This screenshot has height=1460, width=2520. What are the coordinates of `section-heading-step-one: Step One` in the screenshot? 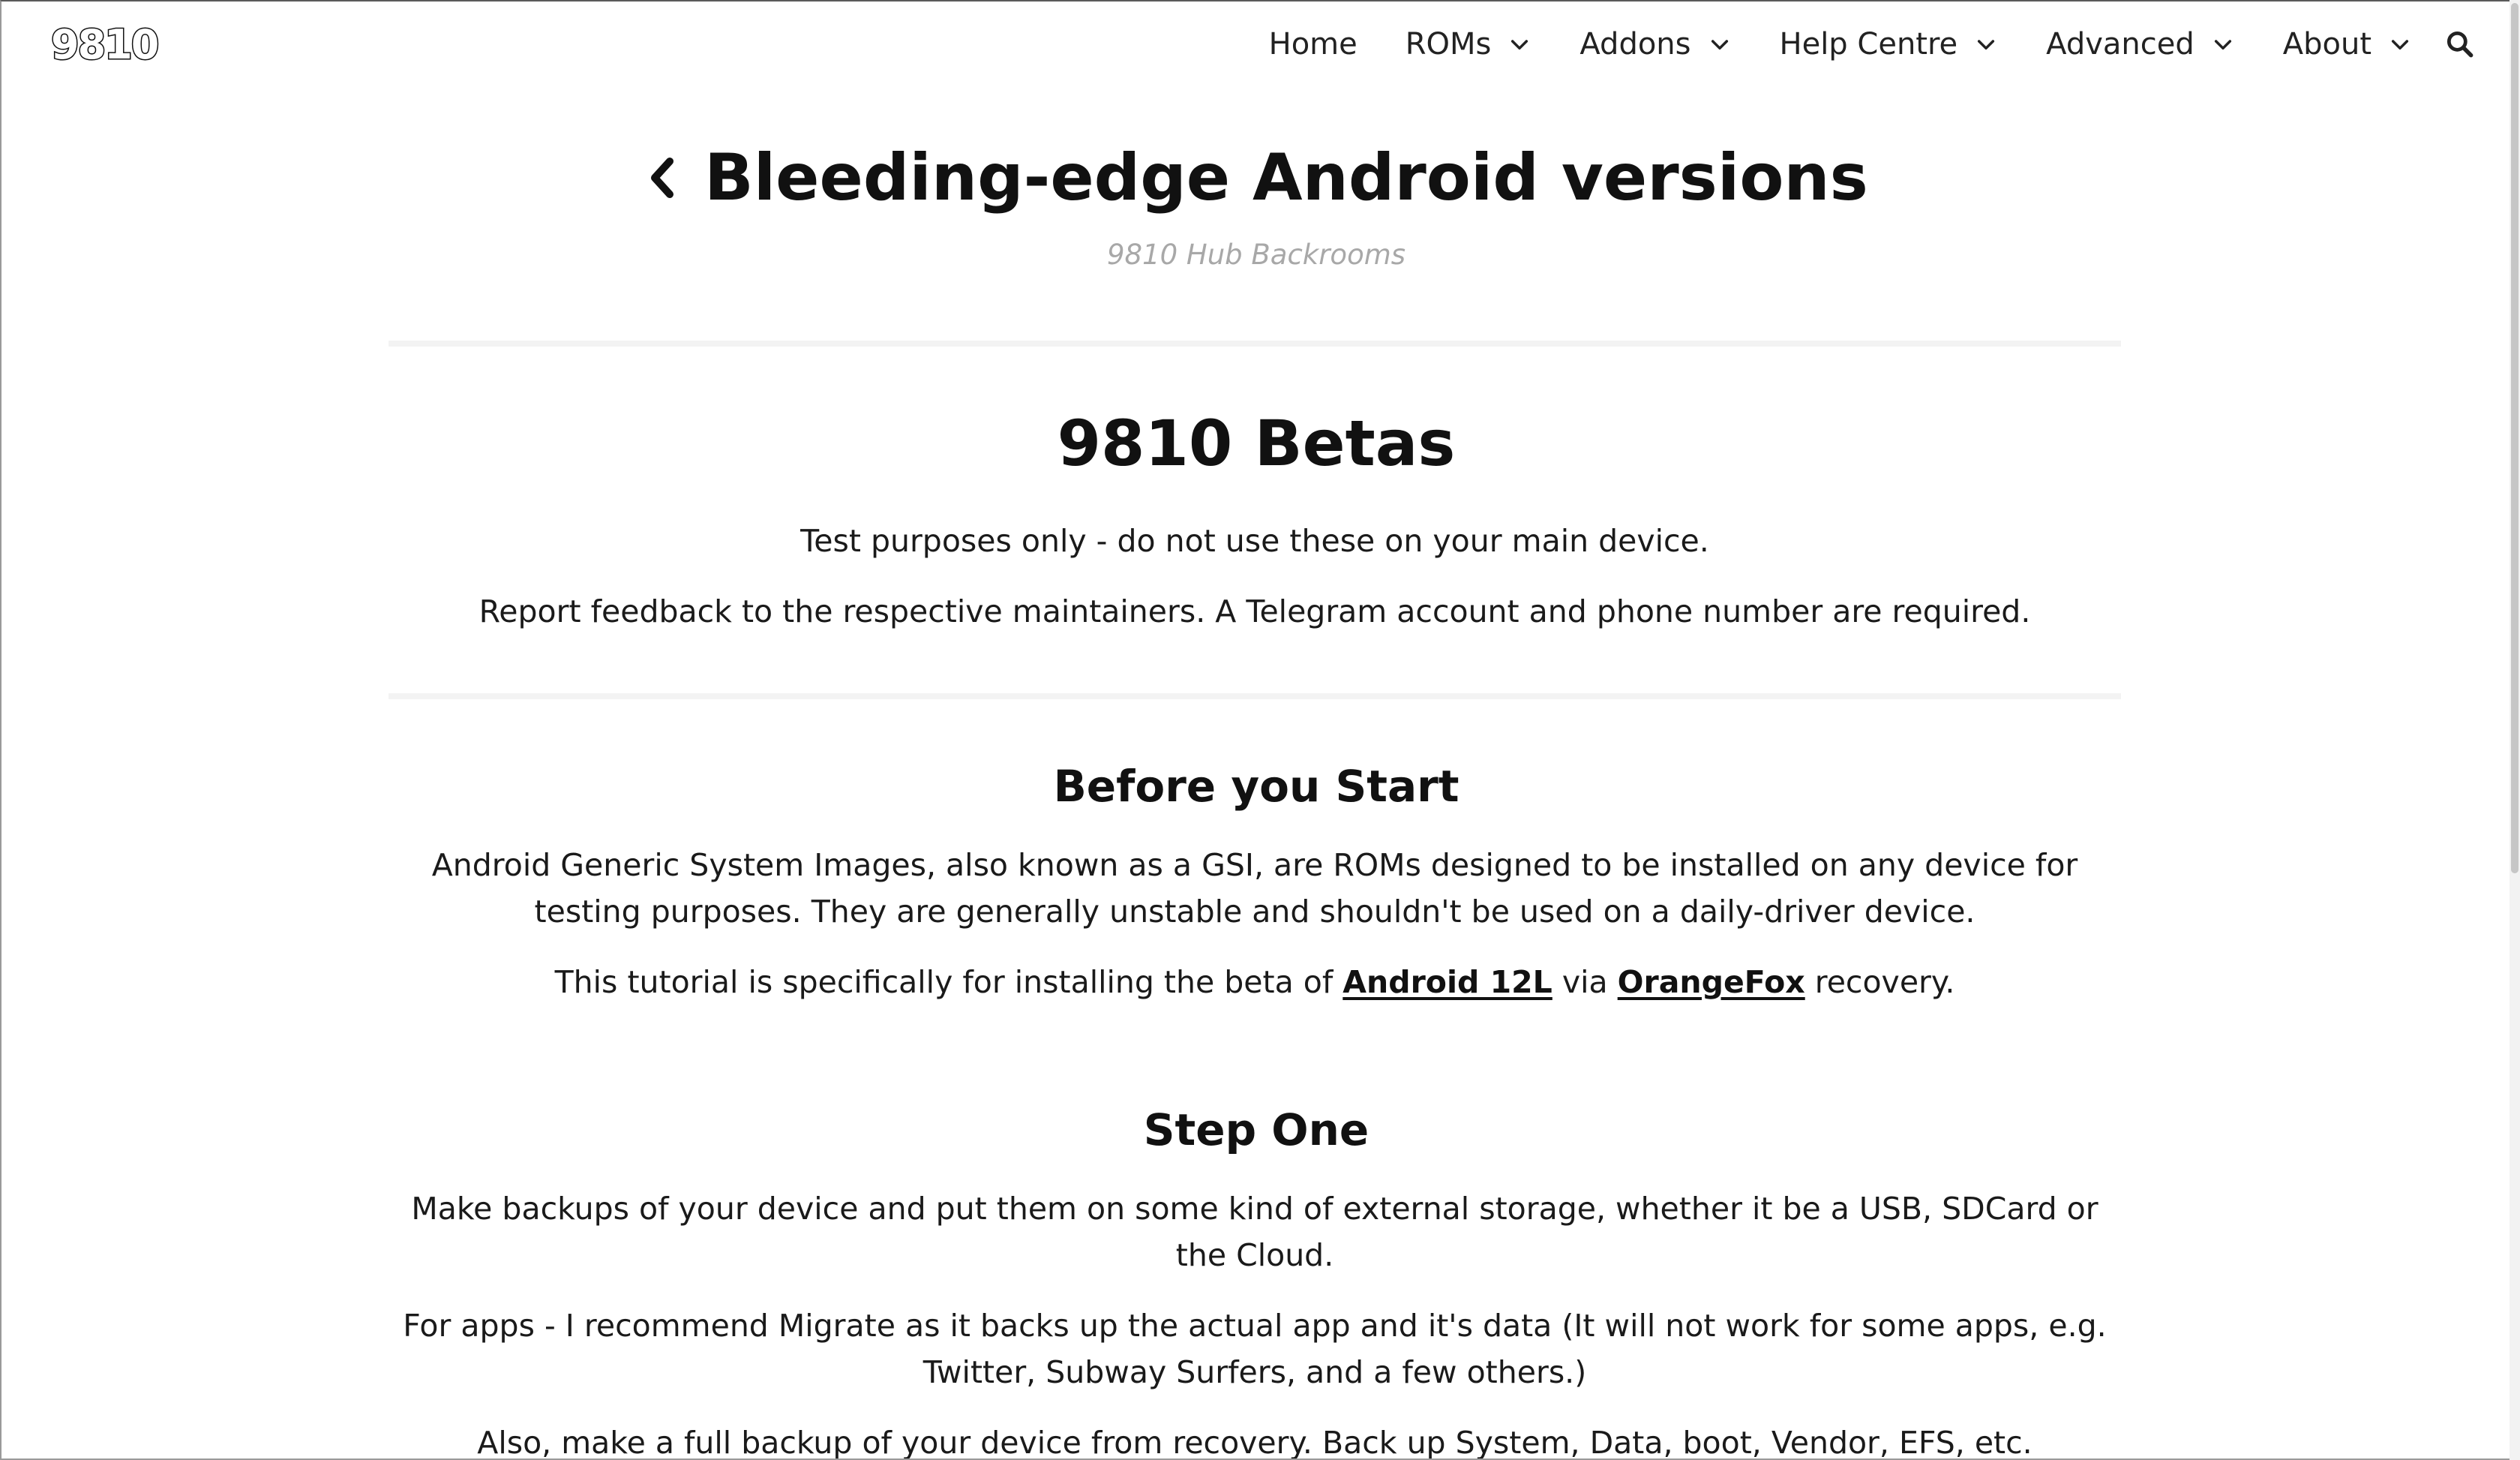 It's located at (1256, 1129).